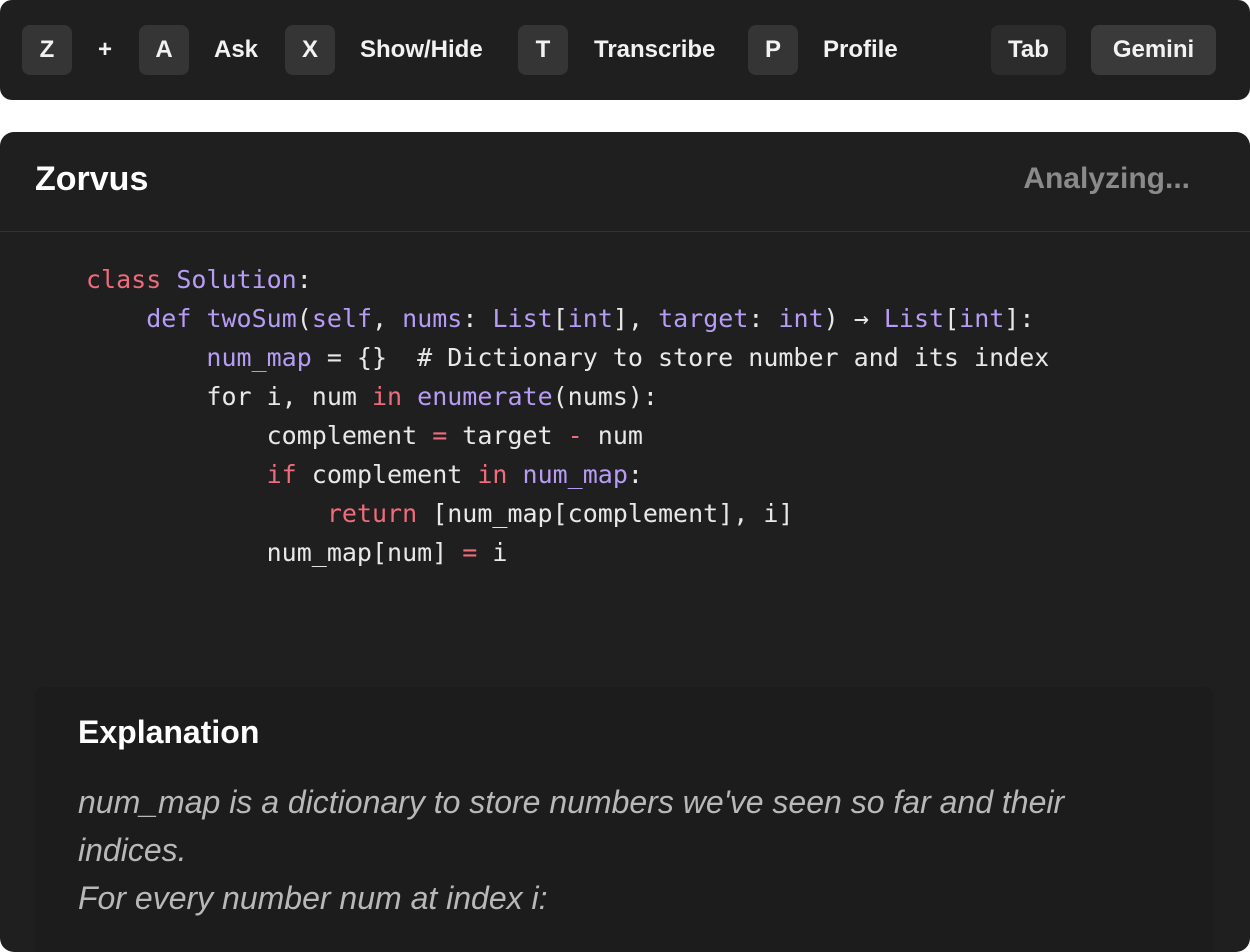 The width and height of the screenshot is (1250, 952). I want to click on explanation-line: indices., so click(132, 850).